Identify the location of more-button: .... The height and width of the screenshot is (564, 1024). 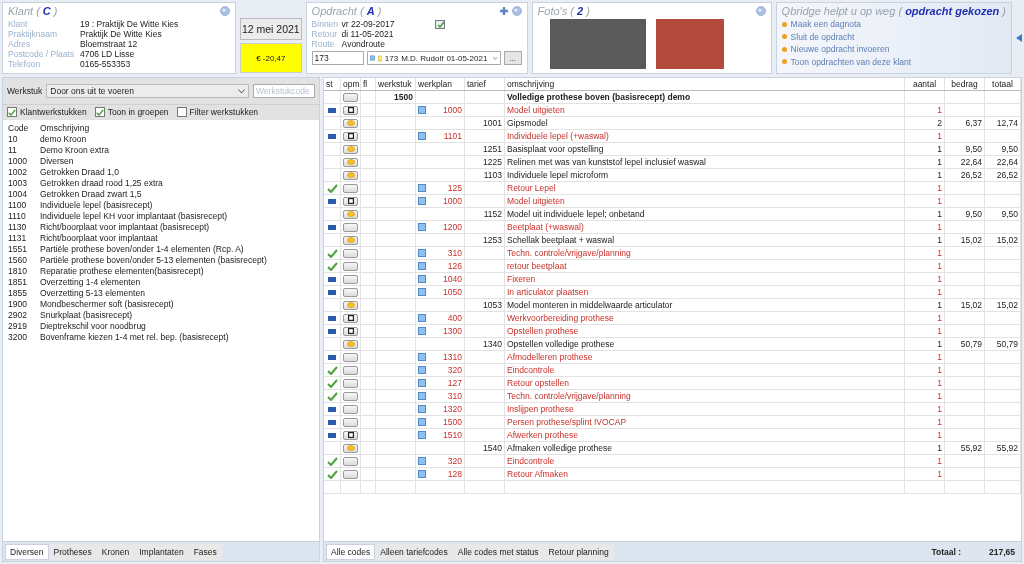
(512, 58).